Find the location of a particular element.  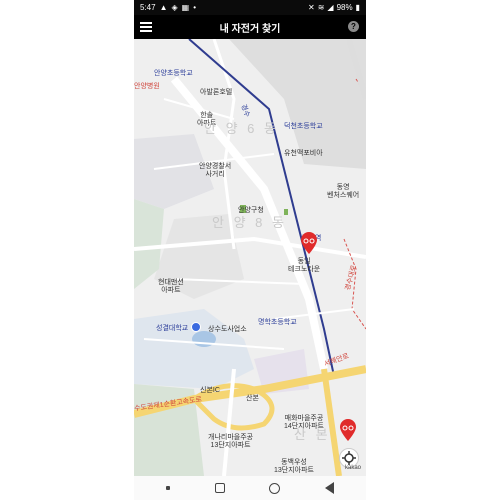

map-label-anyang8dong: 안 양 8 동 is located at coordinates (249, 222).